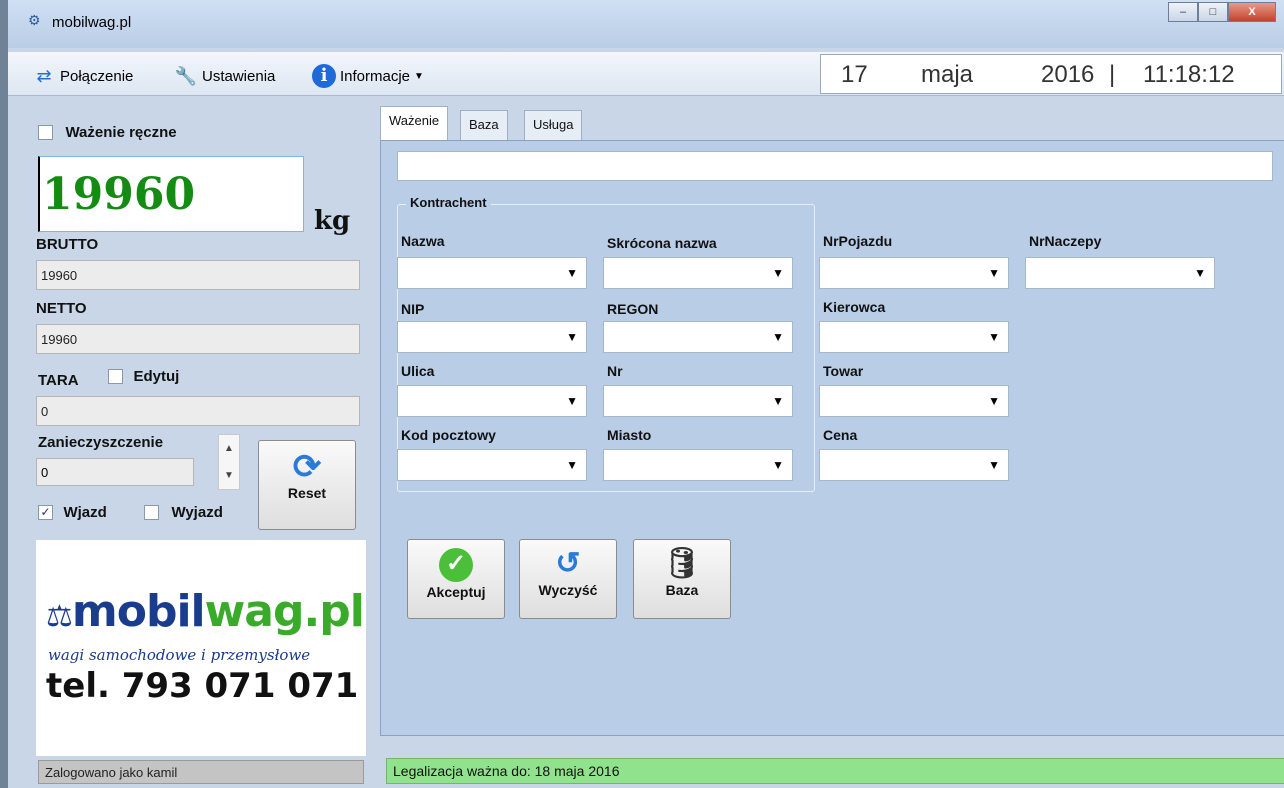 This screenshot has height=788, width=1284. I want to click on weight-display: 19960, so click(171, 194).